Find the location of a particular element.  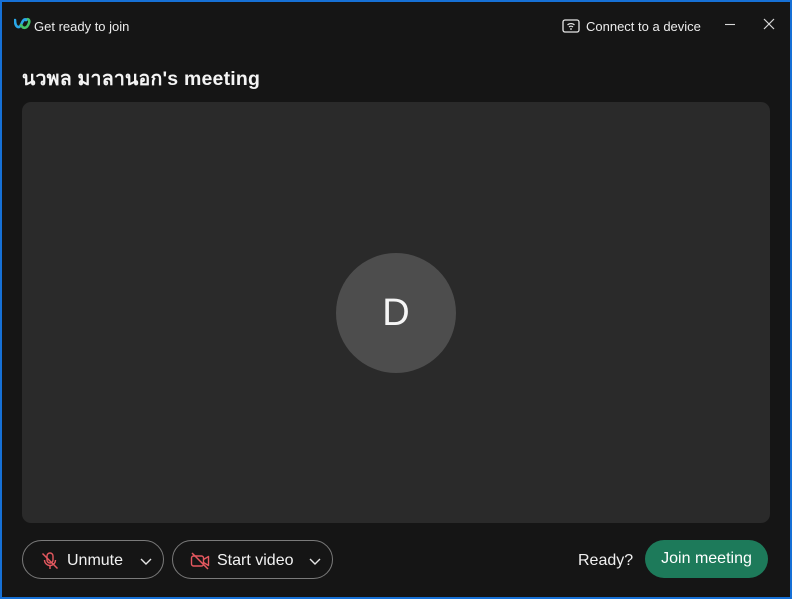

connect-device-label: Connect to a device is located at coordinates (643, 26).